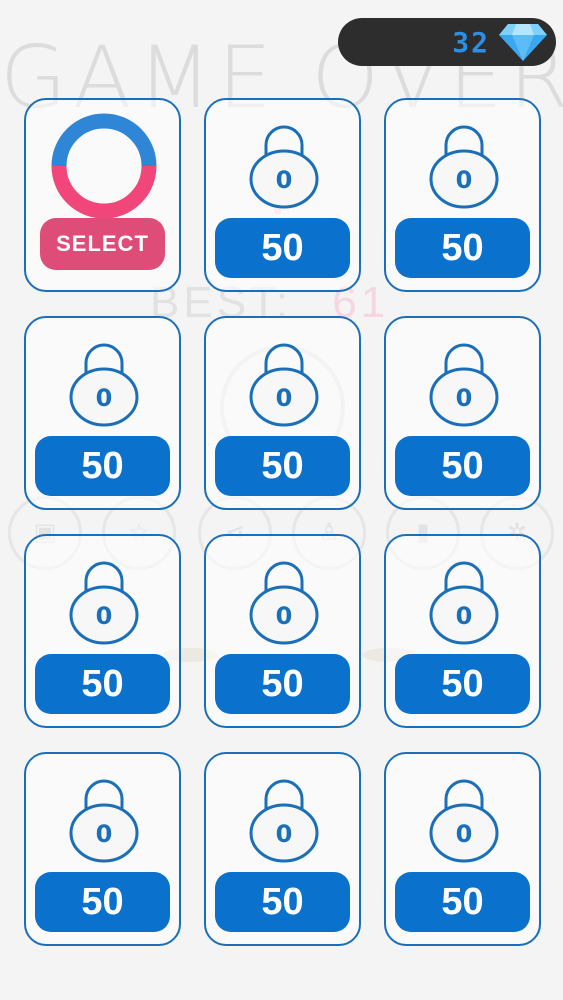  What do you see at coordinates (102, 244) in the screenshot?
I see `select-button: SELECT` at bounding box center [102, 244].